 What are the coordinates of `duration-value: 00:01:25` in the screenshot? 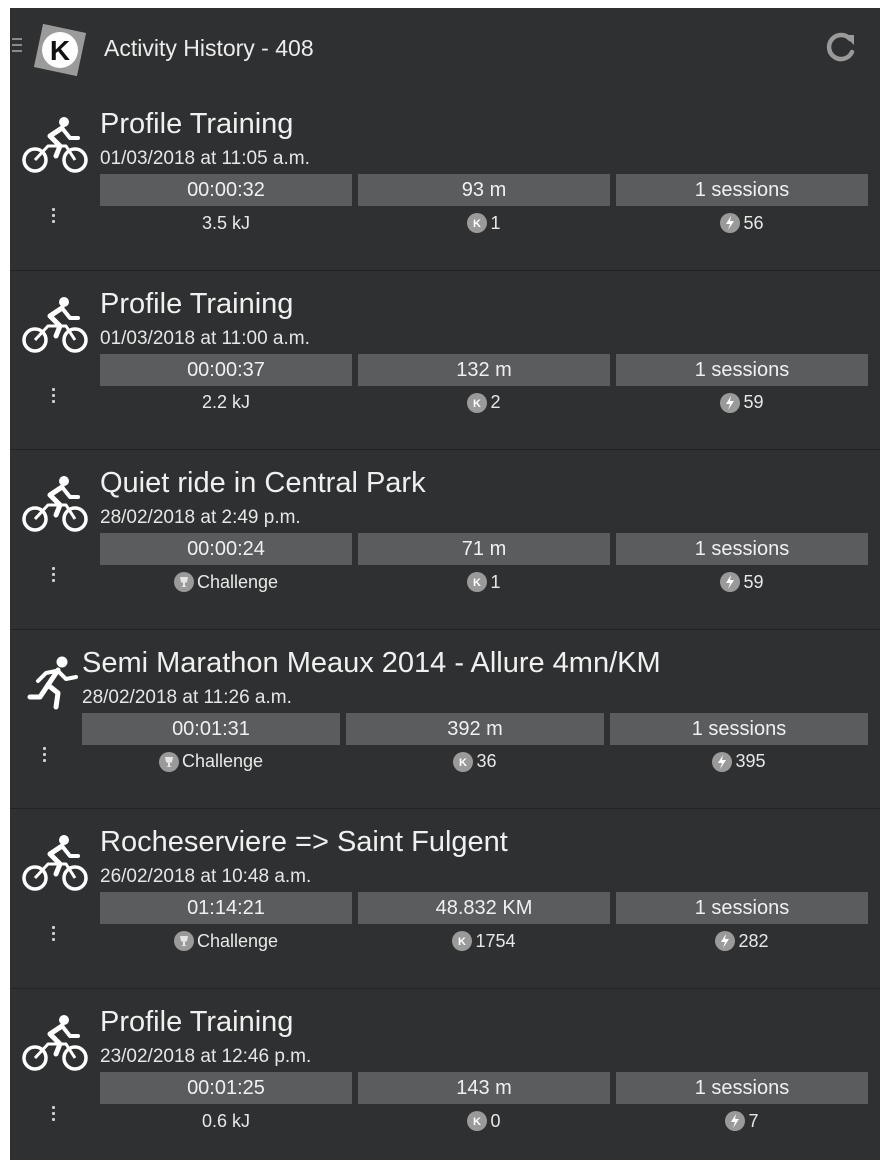 It's located at (226, 1088).